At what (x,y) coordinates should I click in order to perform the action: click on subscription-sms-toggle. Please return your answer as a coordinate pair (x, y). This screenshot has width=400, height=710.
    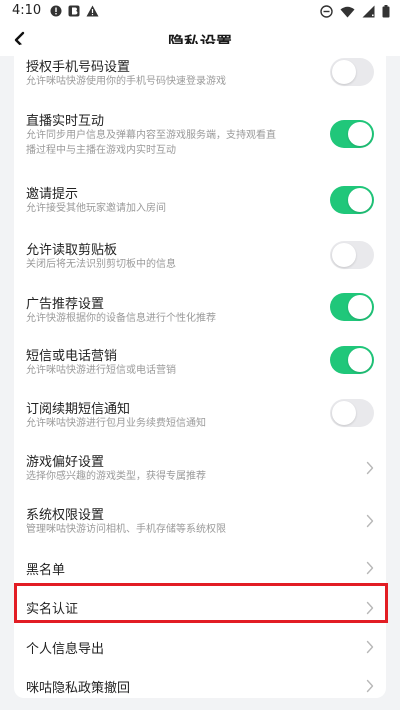
    Looking at the image, I should click on (352, 413).